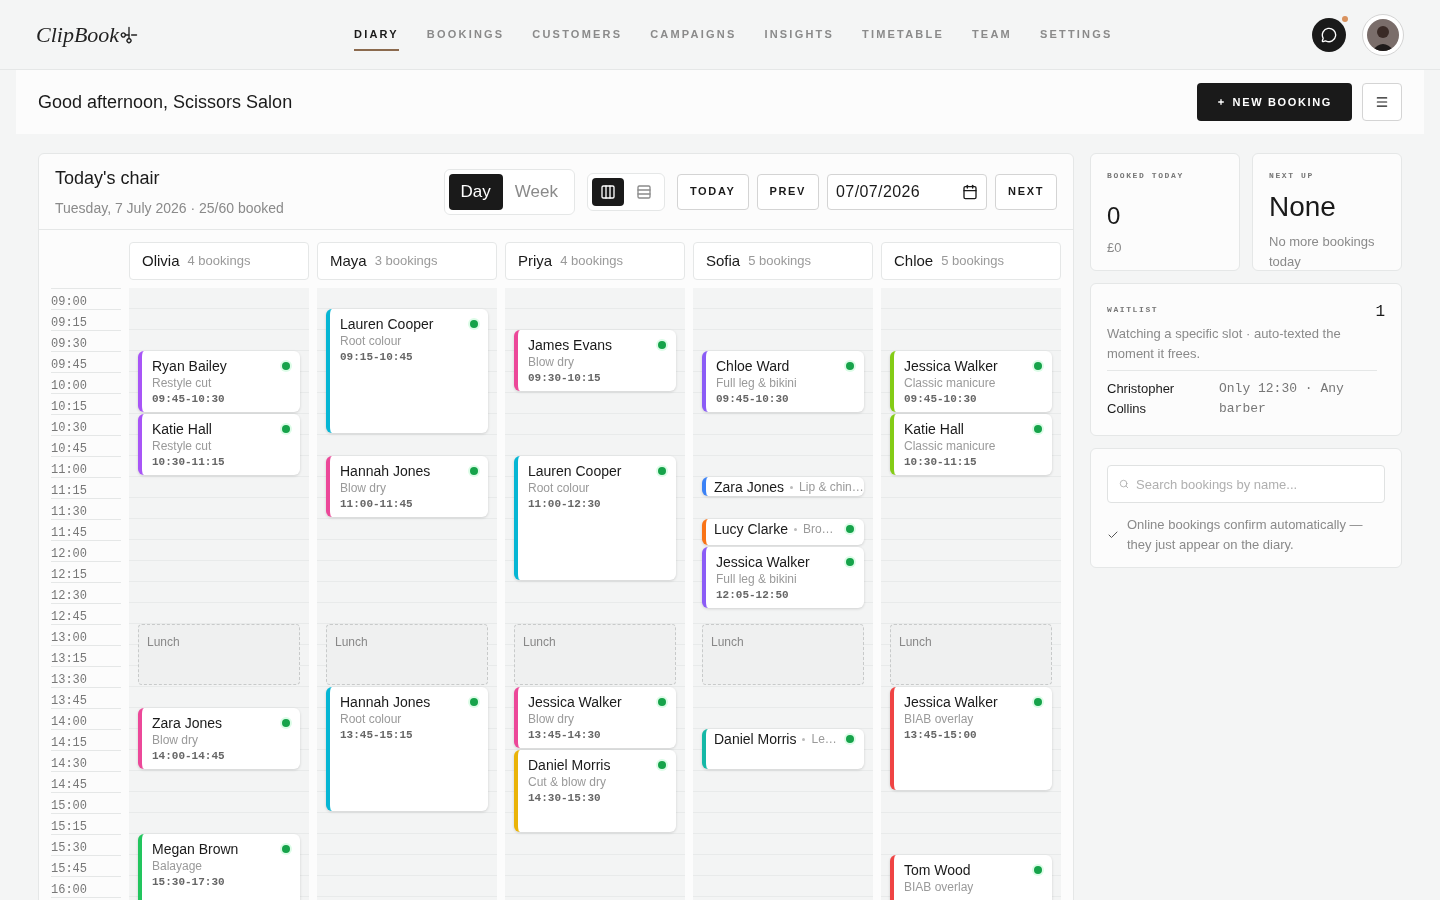 This screenshot has height=900, width=1440. What do you see at coordinates (753, 366) in the screenshot?
I see `client-name: Chloe Ward` at bounding box center [753, 366].